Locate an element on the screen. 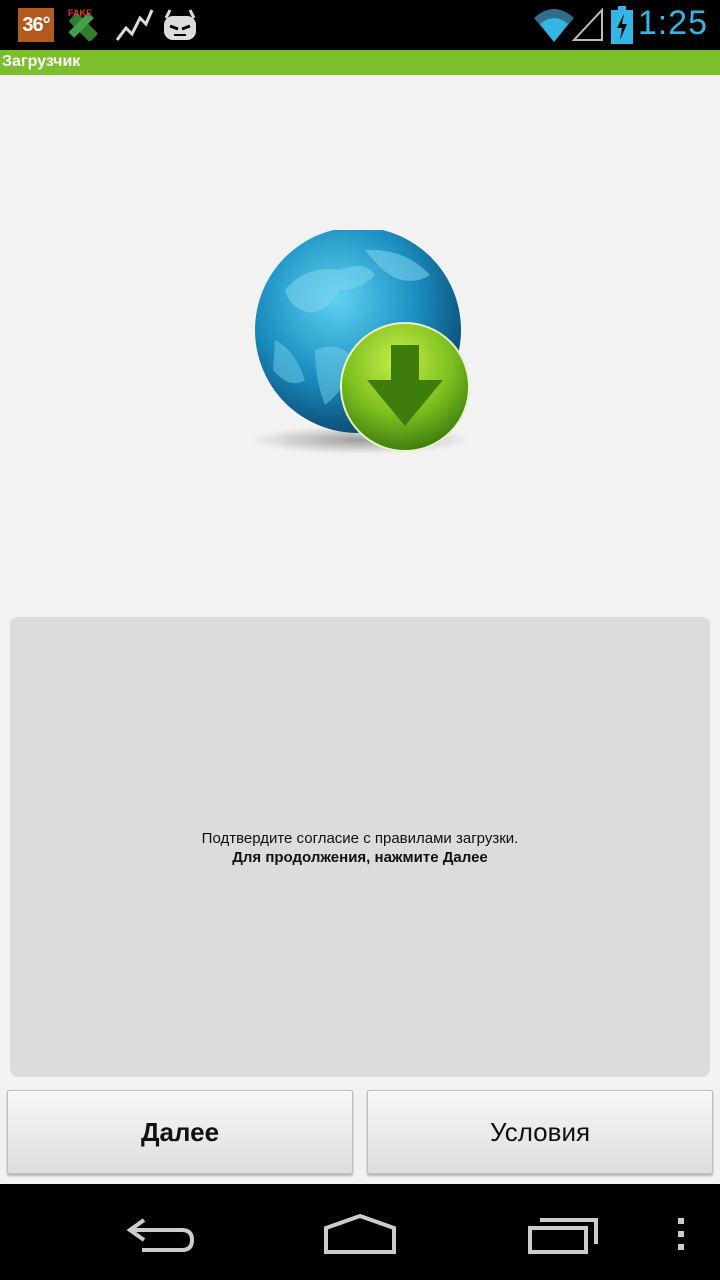 This screenshot has width=720, height=1280. app-title-bar: Загрузчик is located at coordinates (360, 62).